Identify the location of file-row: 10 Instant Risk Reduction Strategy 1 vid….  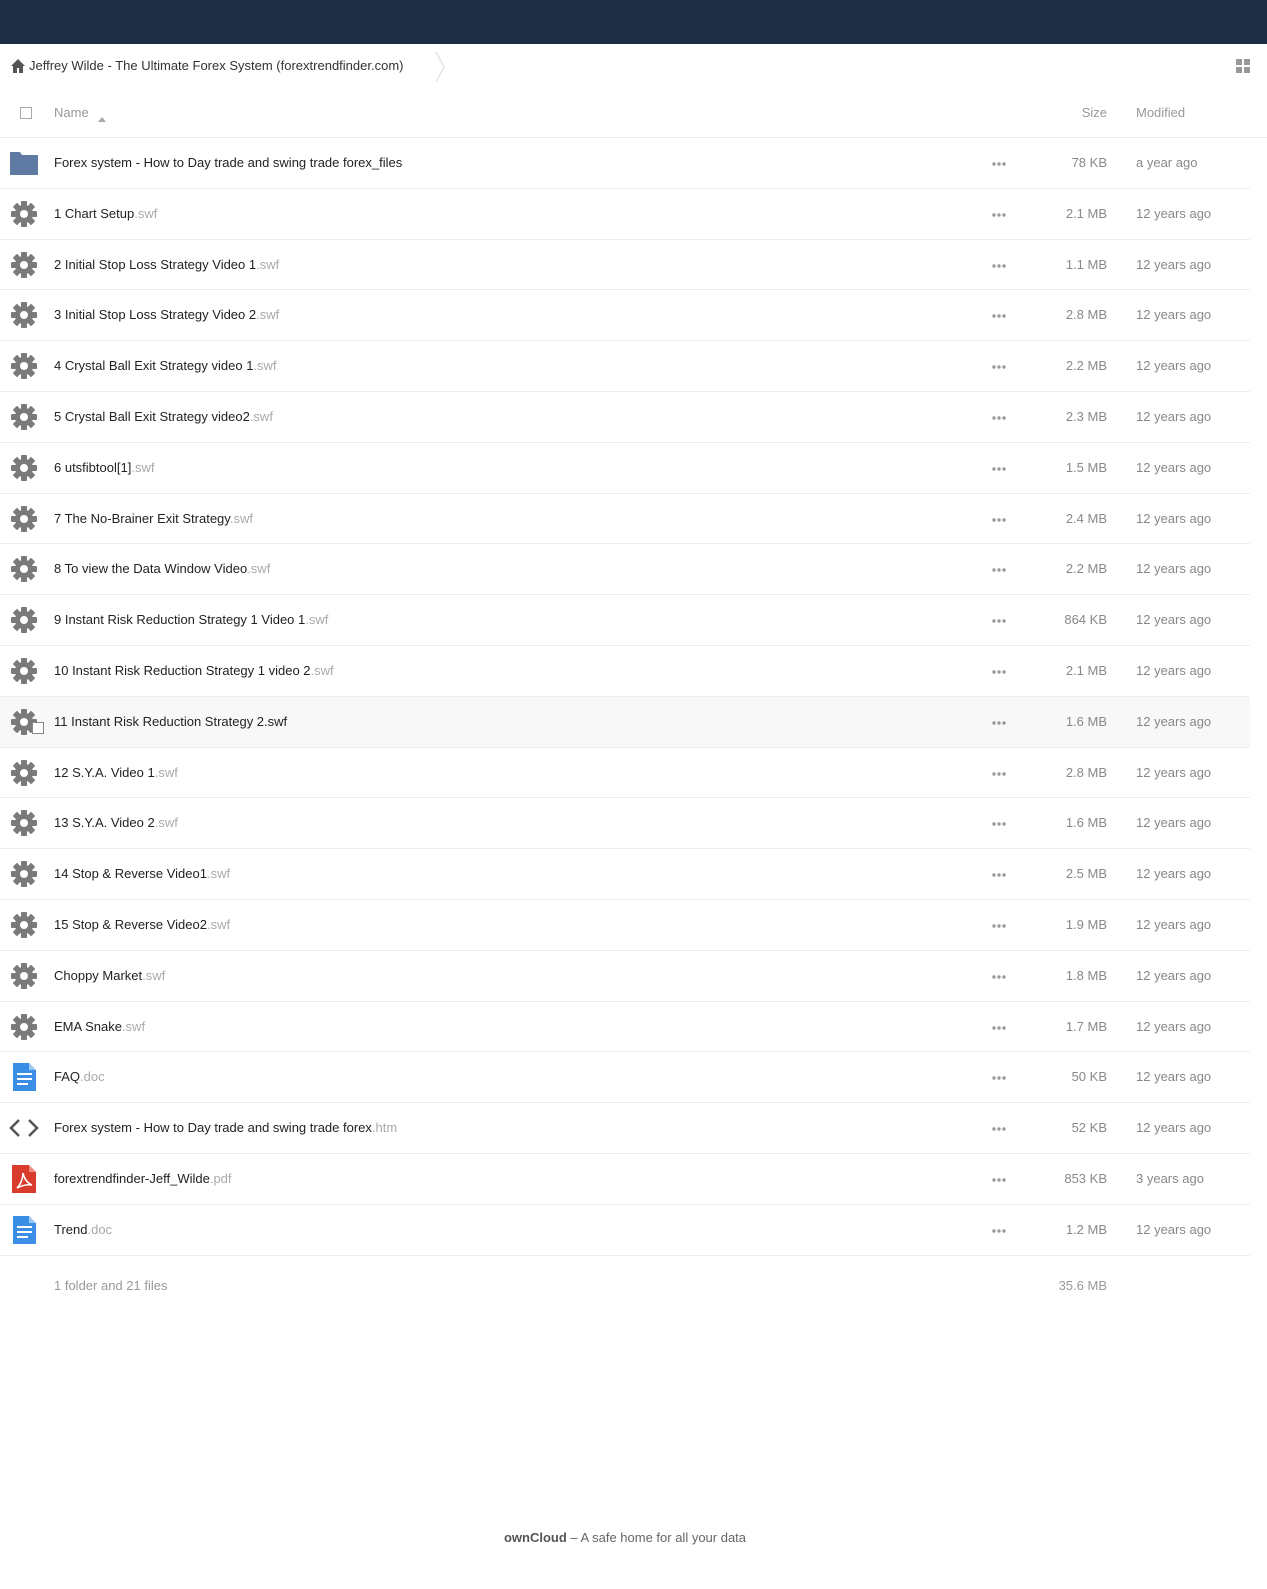
(625, 671).